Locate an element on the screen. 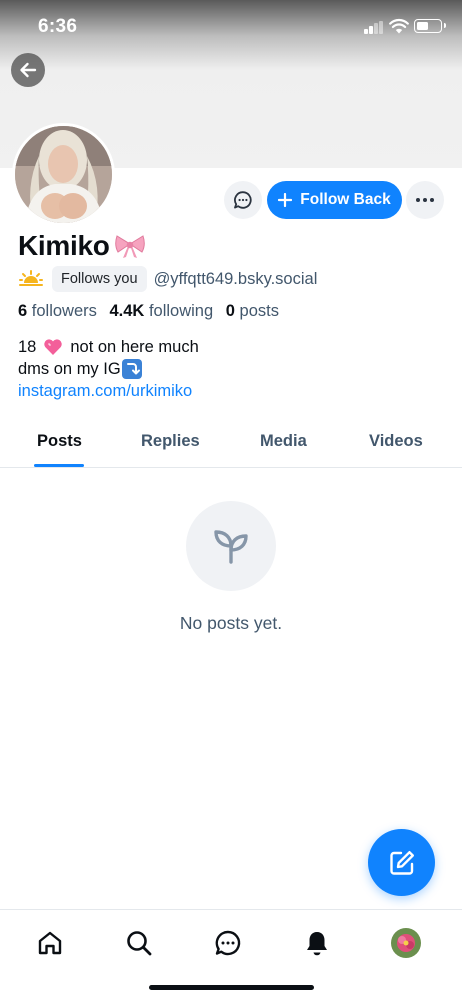  tab-replies: Replies is located at coordinates (170, 441).